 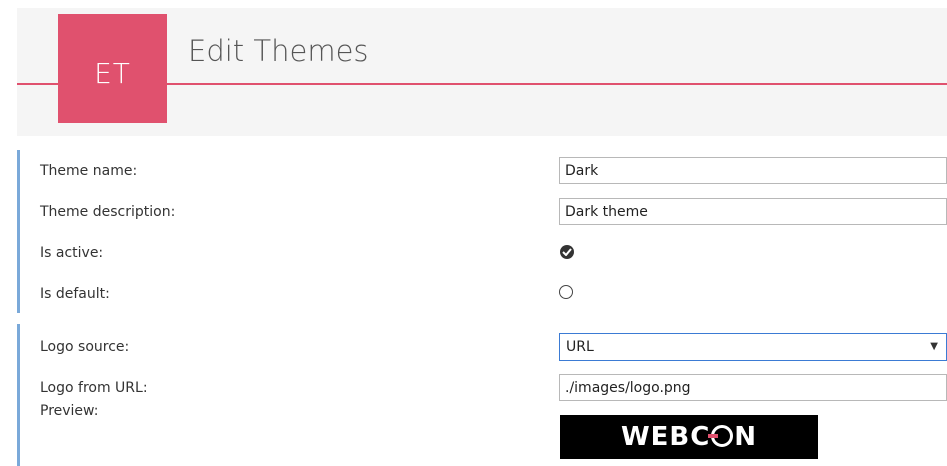 I want to click on logo-url-row: Logo from URL:, so click(x=483, y=387).